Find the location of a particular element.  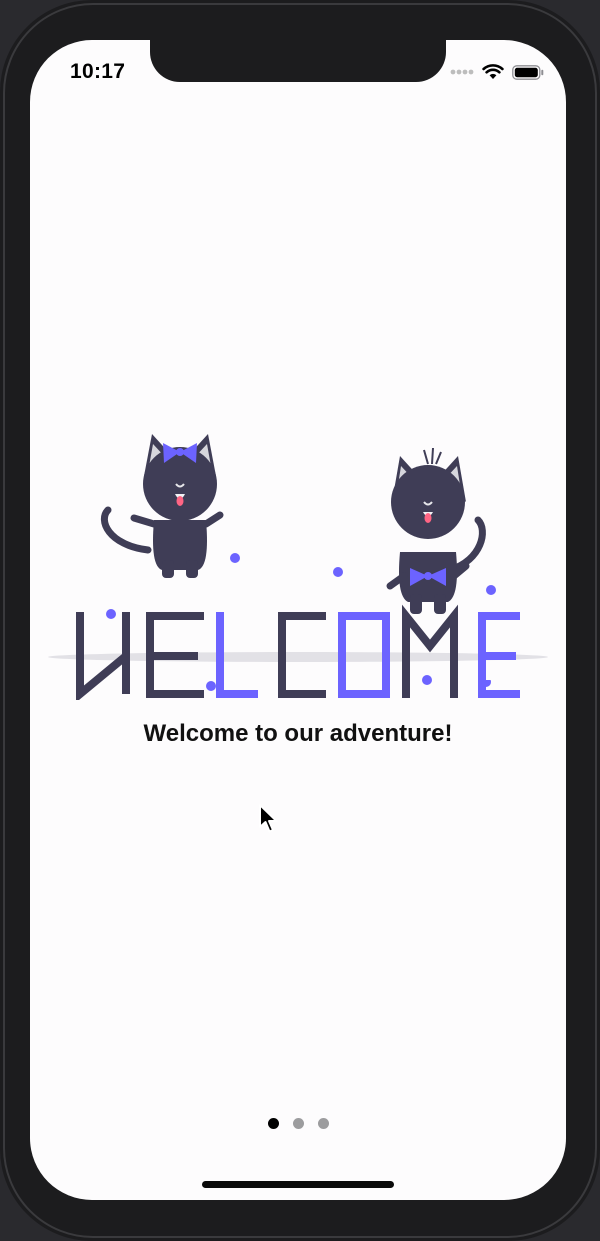

page-indicator is located at coordinates (298, 1123).